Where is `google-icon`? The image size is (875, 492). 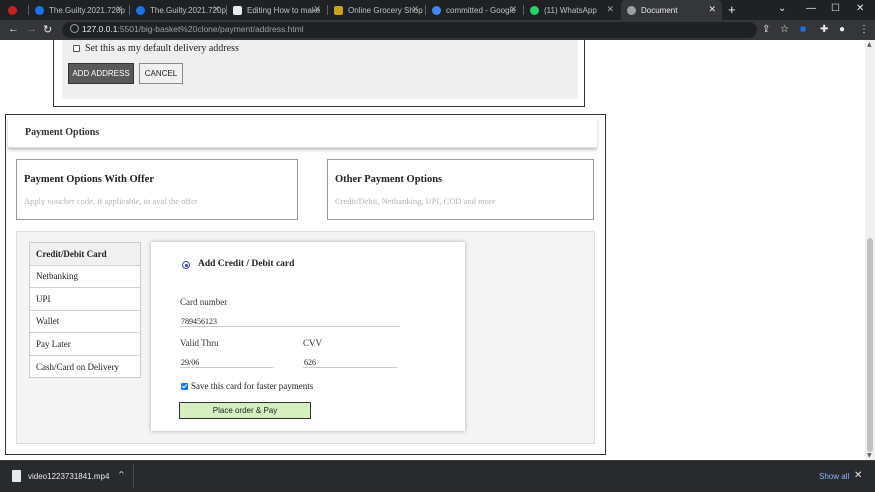 google-icon is located at coordinates (436, 10).